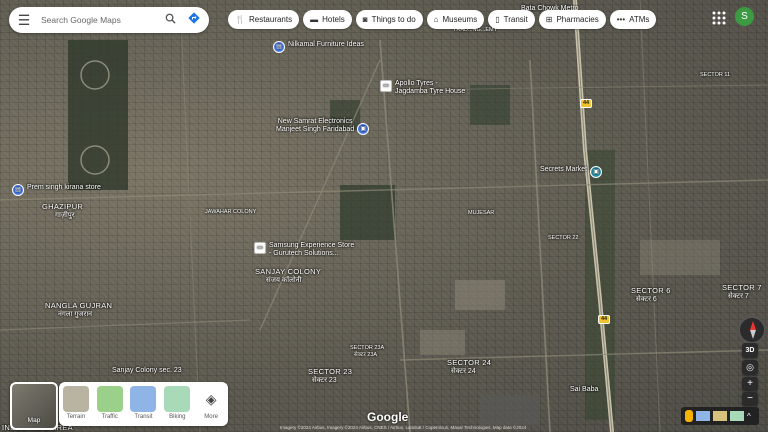 This screenshot has width=768, height=432. I want to click on label-sector-6-hi: सेक्टर 6, so click(646, 299).